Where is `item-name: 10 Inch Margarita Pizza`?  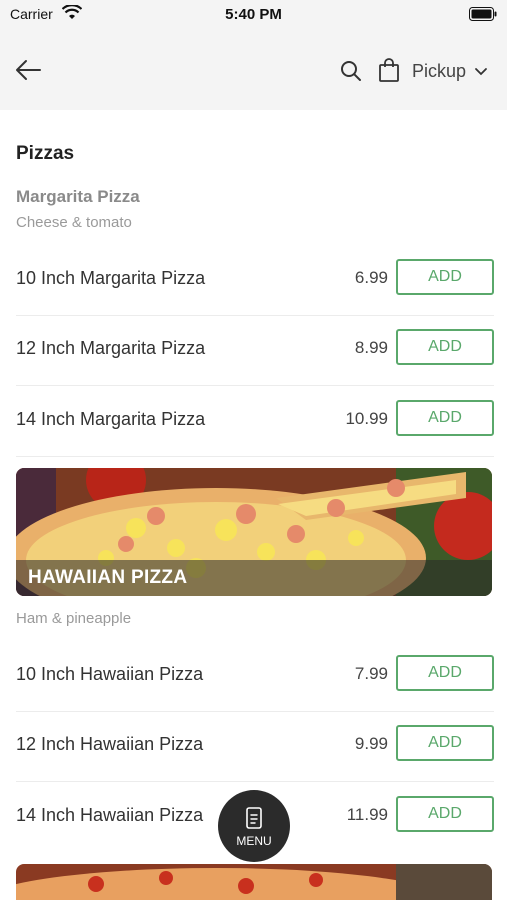
item-name: 10 Inch Margarita Pizza is located at coordinates (111, 278).